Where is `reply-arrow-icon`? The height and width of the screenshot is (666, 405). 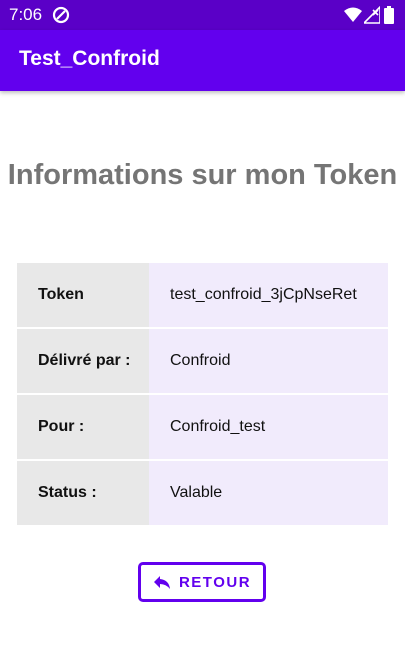 reply-arrow-icon is located at coordinates (161, 582).